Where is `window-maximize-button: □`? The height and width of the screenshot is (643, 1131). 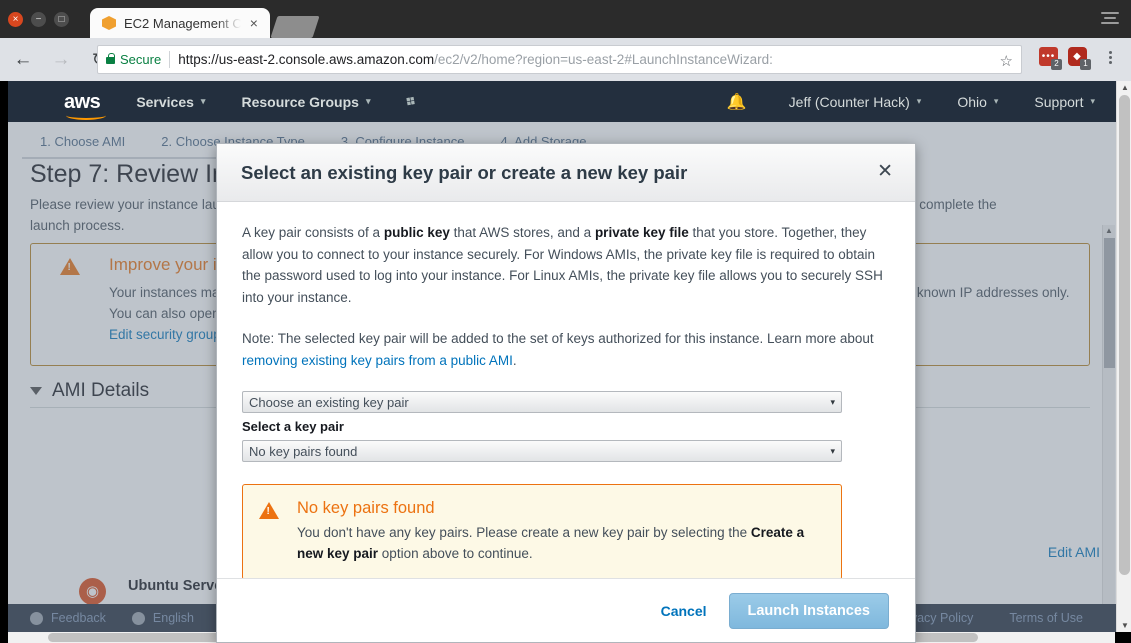
window-maximize-button: □ is located at coordinates (61, 19).